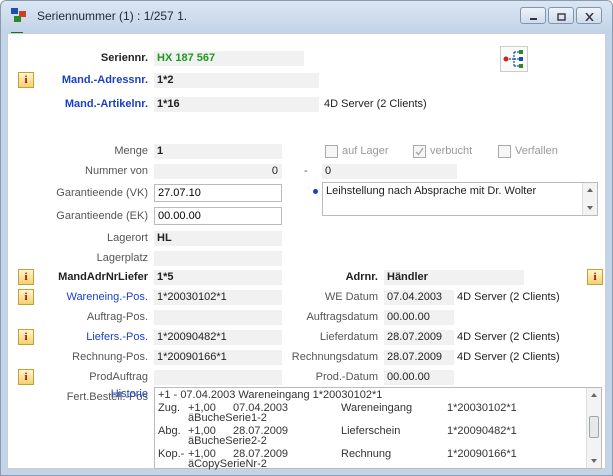 The image size is (613, 476). What do you see at coordinates (454, 277) in the screenshot?
I see `adrnr-value: Händler` at bounding box center [454, 277].